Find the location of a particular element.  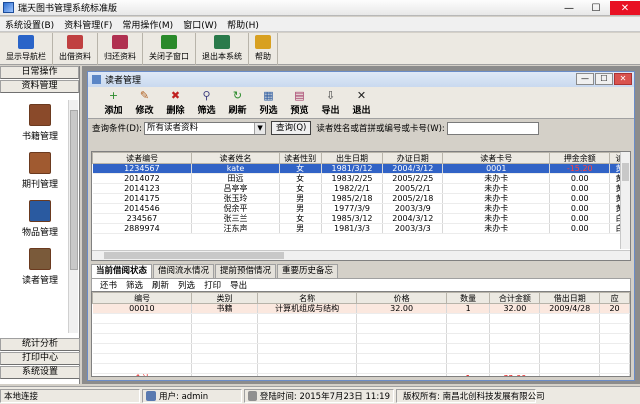

reader-cell: -15.20 is located at coordinates (580, 168).